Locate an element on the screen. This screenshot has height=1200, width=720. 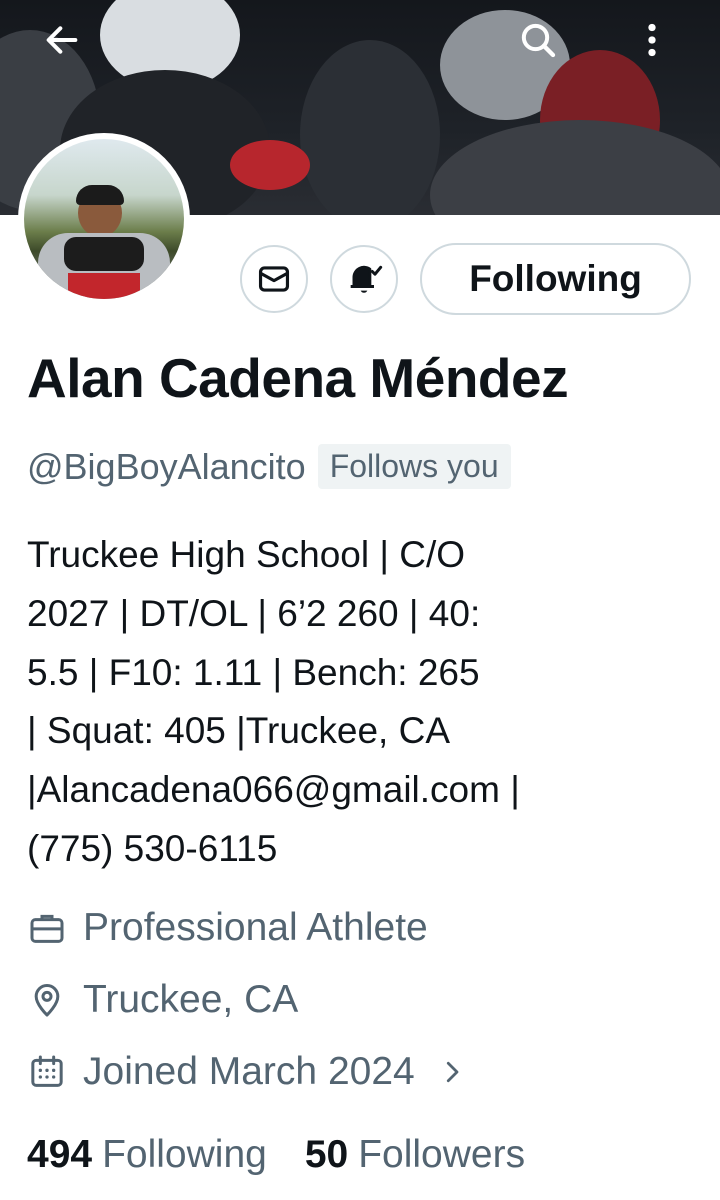
avatar-jersey-number is located at coordinates (104, 286).